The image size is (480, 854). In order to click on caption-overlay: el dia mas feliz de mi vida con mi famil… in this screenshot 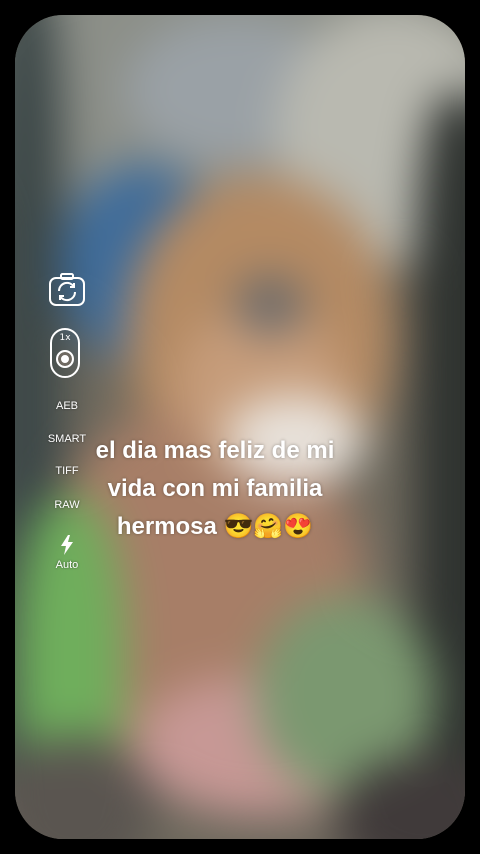, I will do `click(215, 489)`.